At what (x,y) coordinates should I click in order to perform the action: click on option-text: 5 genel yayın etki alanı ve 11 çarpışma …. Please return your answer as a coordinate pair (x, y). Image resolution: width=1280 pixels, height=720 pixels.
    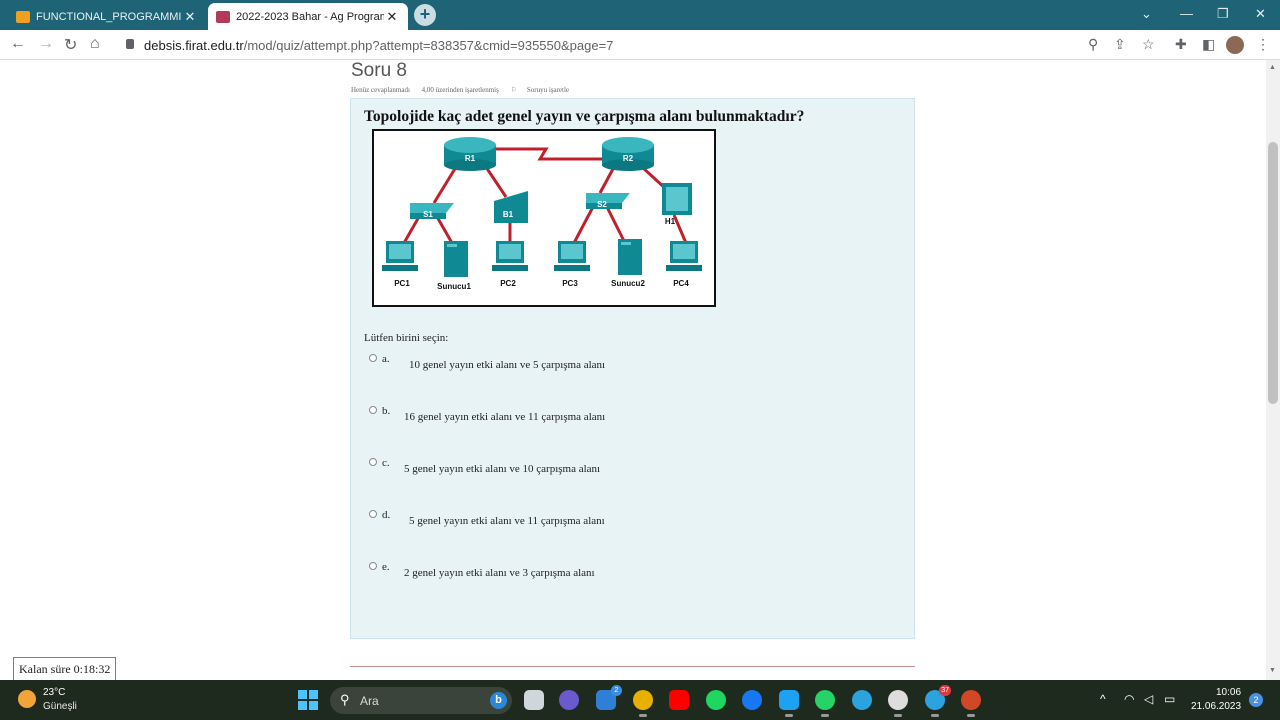
    Looking at the image, I should click on (507, 521).